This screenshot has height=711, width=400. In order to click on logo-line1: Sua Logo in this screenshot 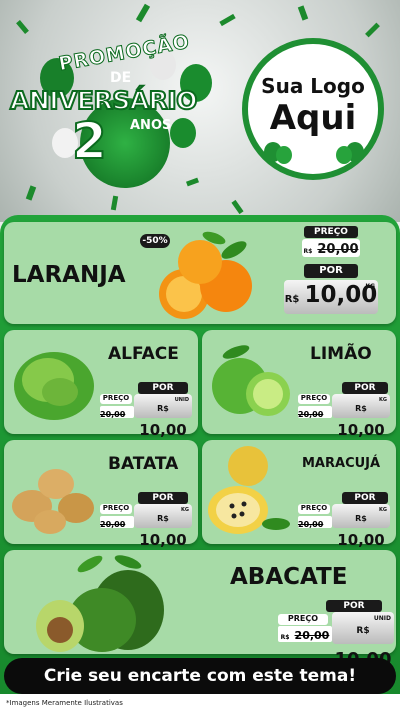, I will do `click(313, 86)`.